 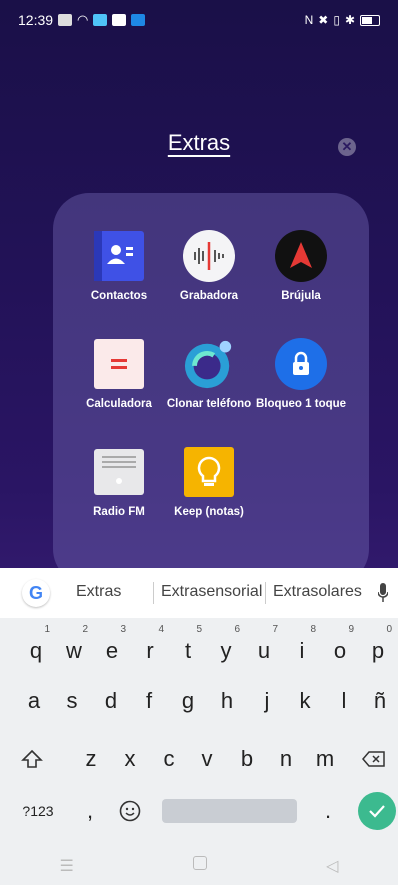 I want to click on status-bar: 12:39 ◠ N ✖ ▯ ✱, so click(x=199, y=20).